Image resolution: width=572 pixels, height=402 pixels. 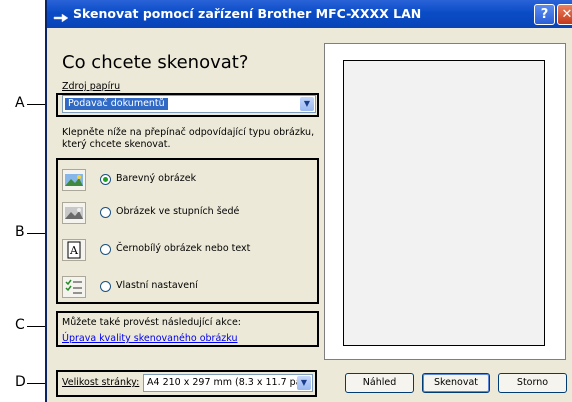 I want to click on callout-box-d, so click(x=186, y=383).